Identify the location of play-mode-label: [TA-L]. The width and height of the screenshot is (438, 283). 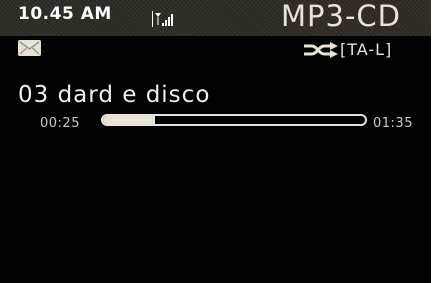
(366, 49).